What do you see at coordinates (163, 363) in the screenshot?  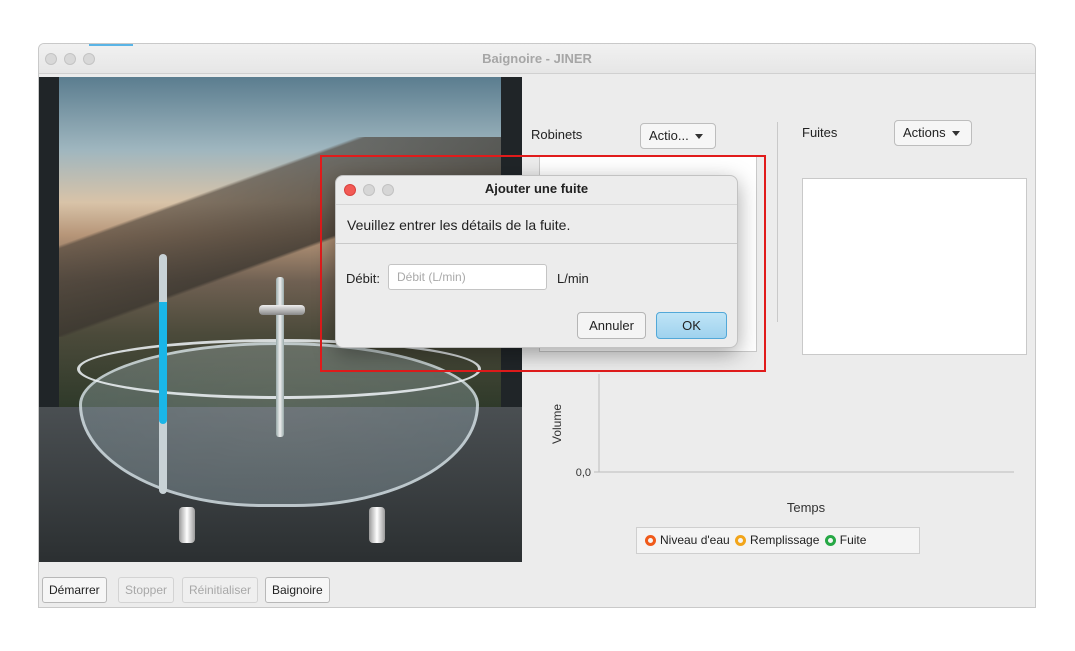 I see `water-level-bar` at bounding box center [163, 363].